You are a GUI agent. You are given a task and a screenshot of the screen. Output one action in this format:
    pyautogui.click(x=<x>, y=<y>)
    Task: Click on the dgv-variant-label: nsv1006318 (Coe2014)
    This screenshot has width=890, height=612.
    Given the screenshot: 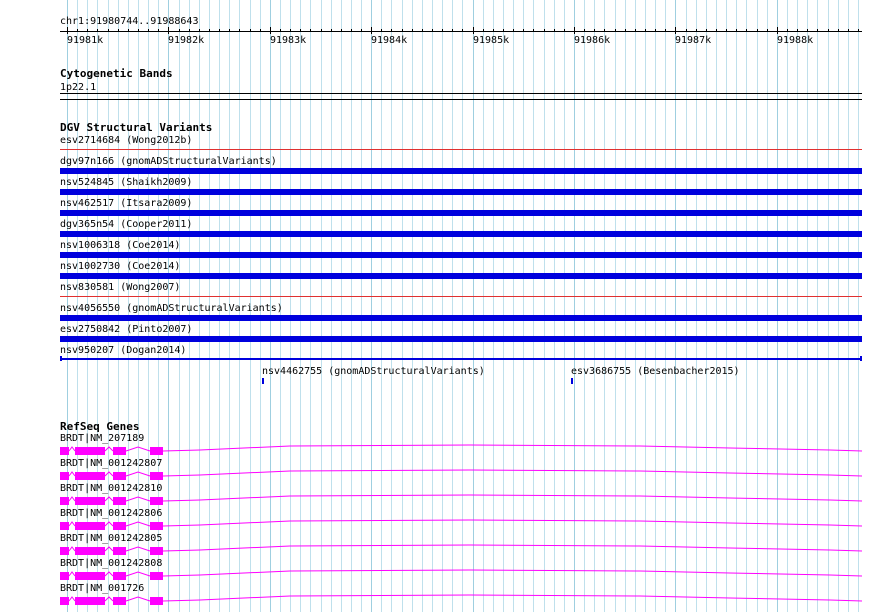 What is the action you would take?
    pyautogui.click(x=120, y=245)
    